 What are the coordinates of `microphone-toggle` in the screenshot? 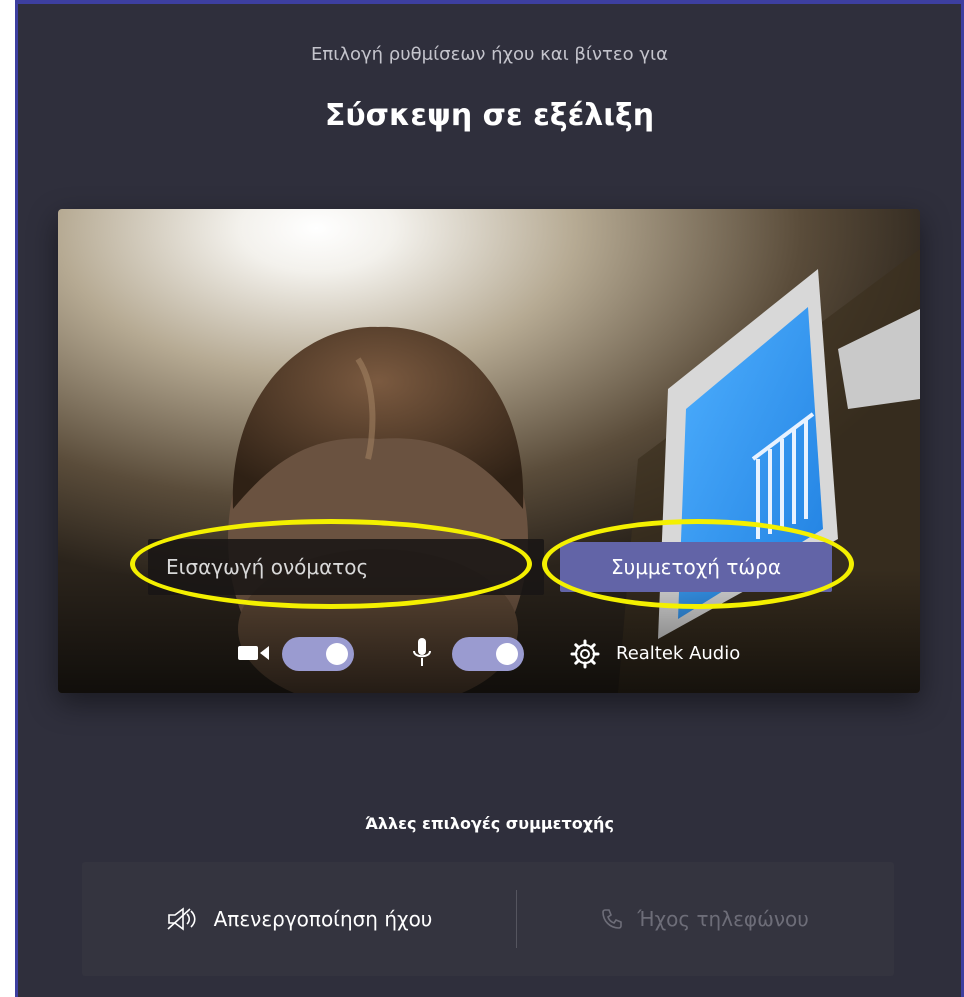 It's located at (488, 654).